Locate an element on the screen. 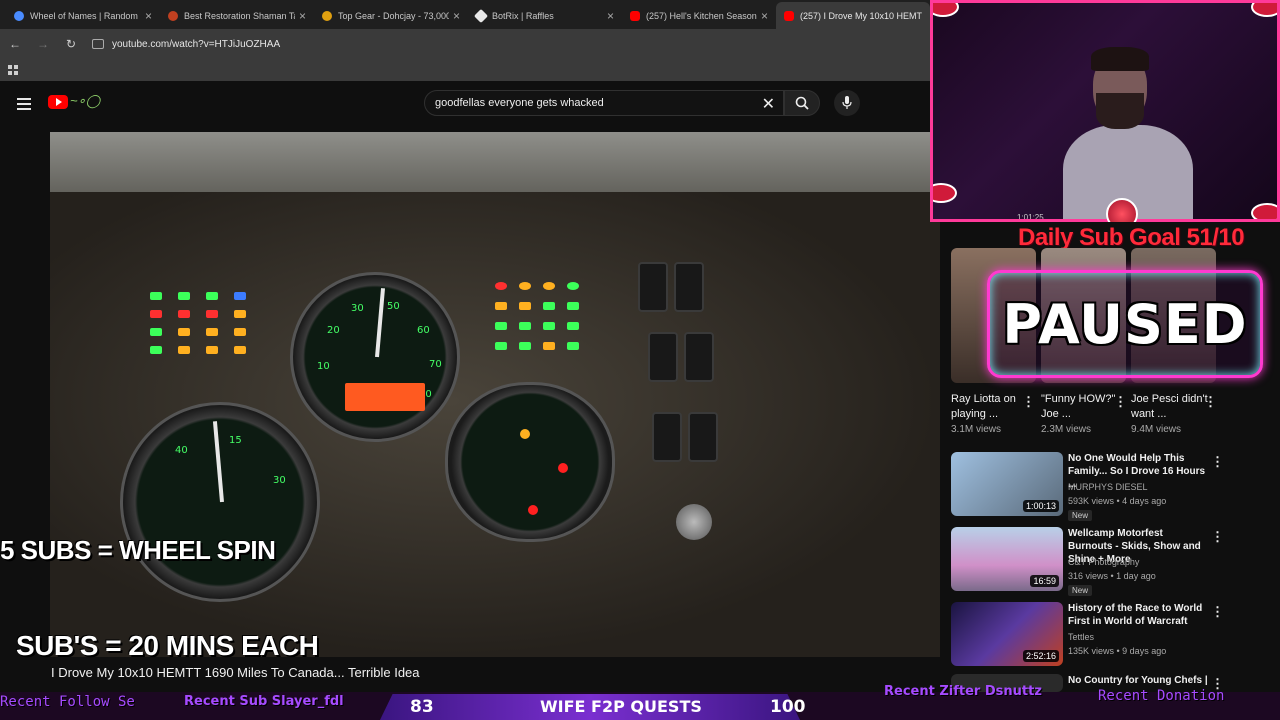 The width and height of the screenshot is (1280, 720). forward-arrow-icon: → is located at coordinates (43, 44).